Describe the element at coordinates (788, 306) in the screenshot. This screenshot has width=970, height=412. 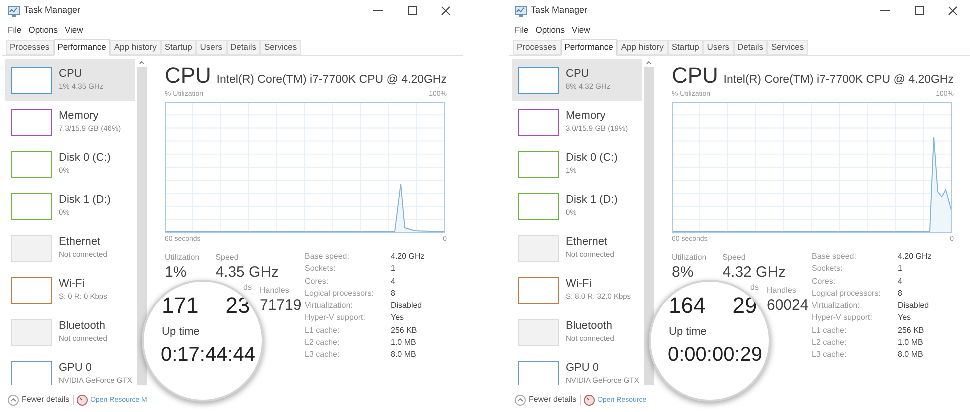
I see `stat-value: 60024` at that location.